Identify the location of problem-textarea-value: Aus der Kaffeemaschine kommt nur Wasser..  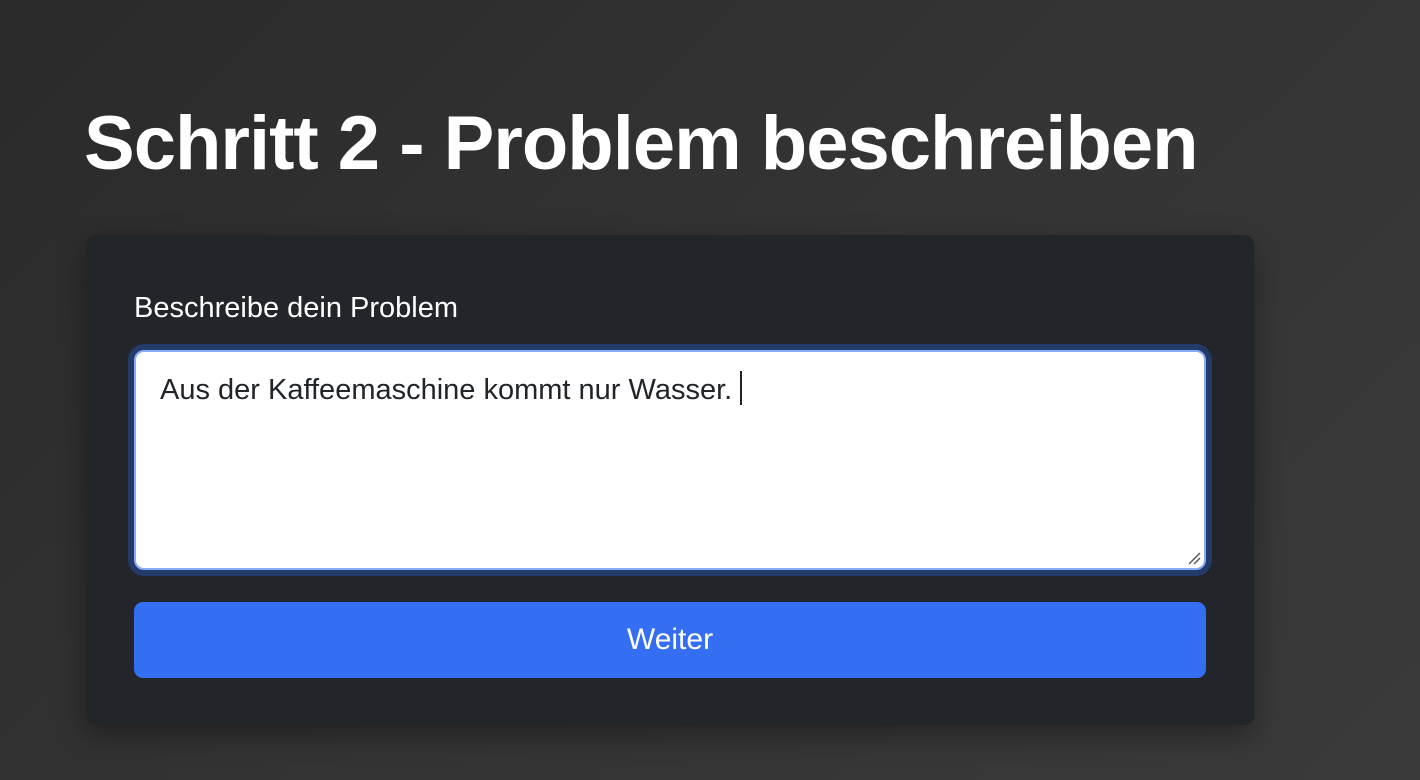
(446, 390).